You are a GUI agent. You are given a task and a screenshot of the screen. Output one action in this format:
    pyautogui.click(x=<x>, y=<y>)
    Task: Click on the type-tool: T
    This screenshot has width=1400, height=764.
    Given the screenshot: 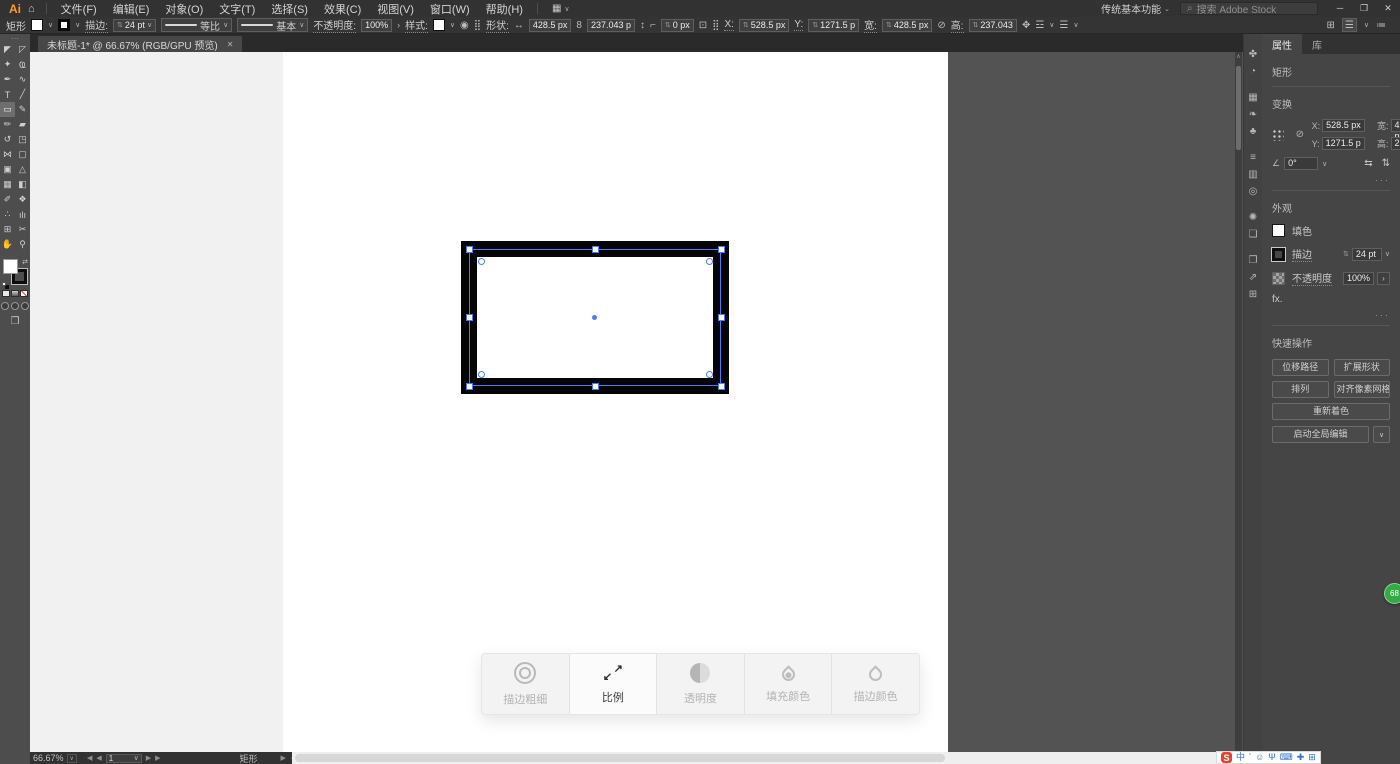 What is the action you would take?
    pyautogui.click(x=7, y=94)
    